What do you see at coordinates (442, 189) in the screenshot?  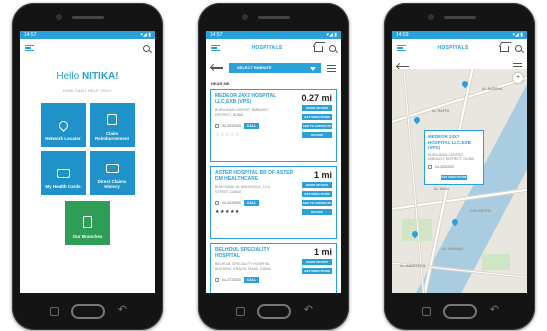 I see `map-label: AL WASL` at bounding box center [442, 189].